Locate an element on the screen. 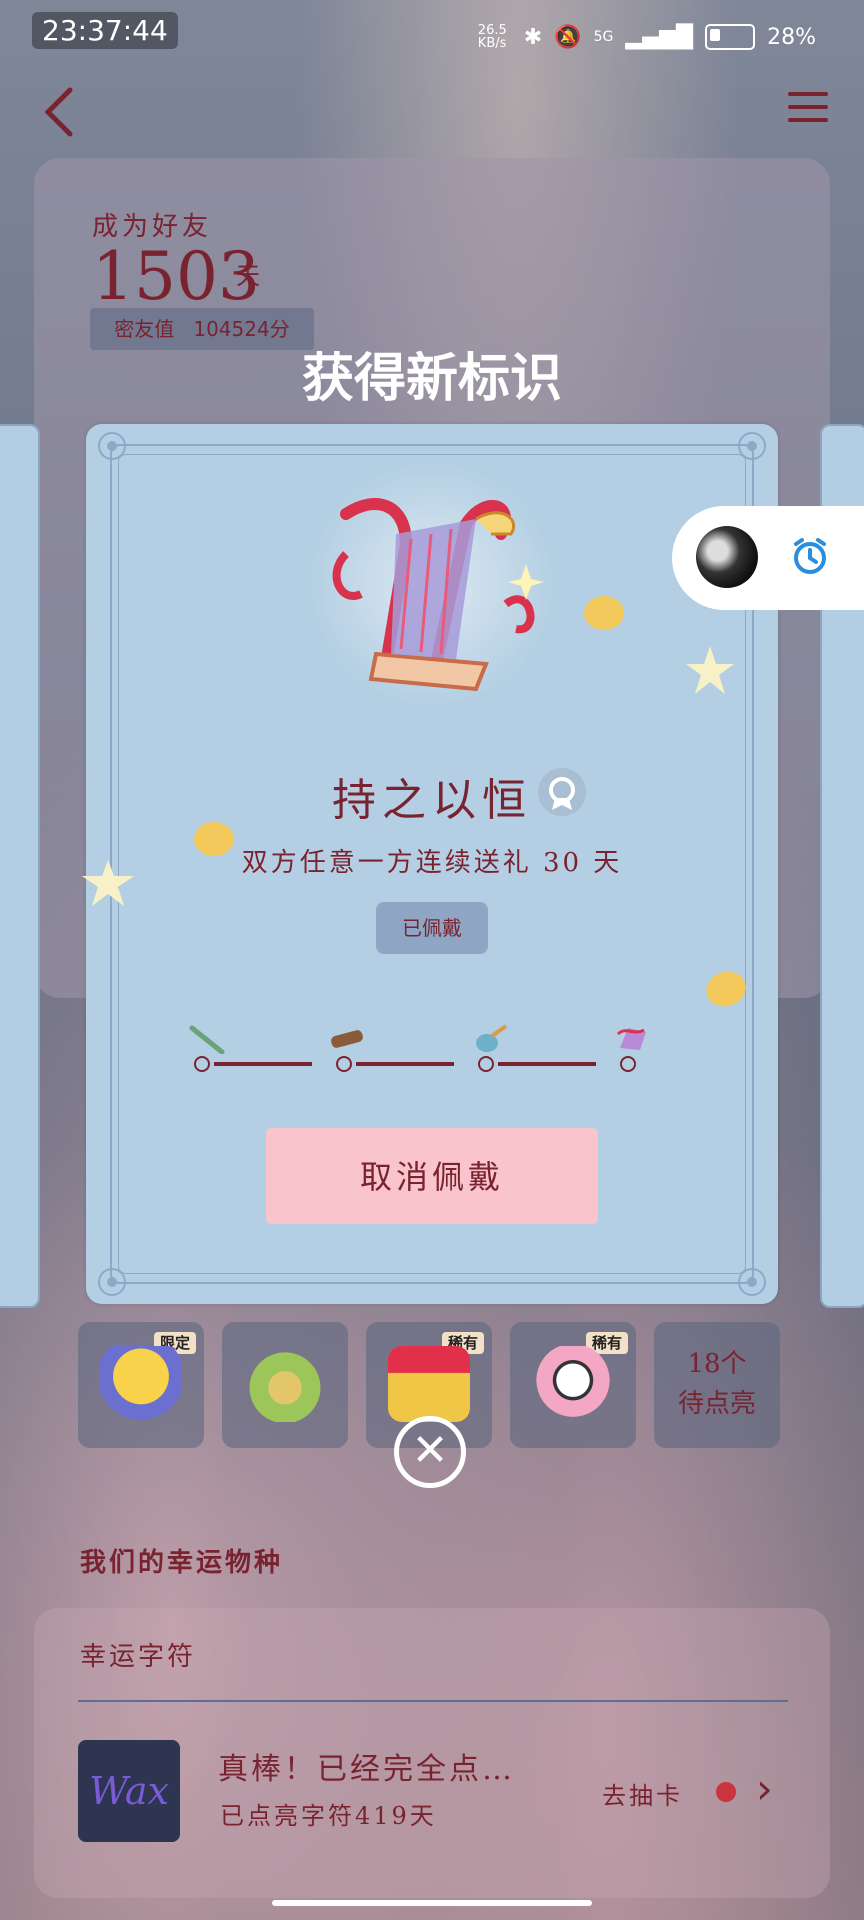 The image size is (864, 1920). popup-title: 获得新标识 is located at coordinates (431, 379).